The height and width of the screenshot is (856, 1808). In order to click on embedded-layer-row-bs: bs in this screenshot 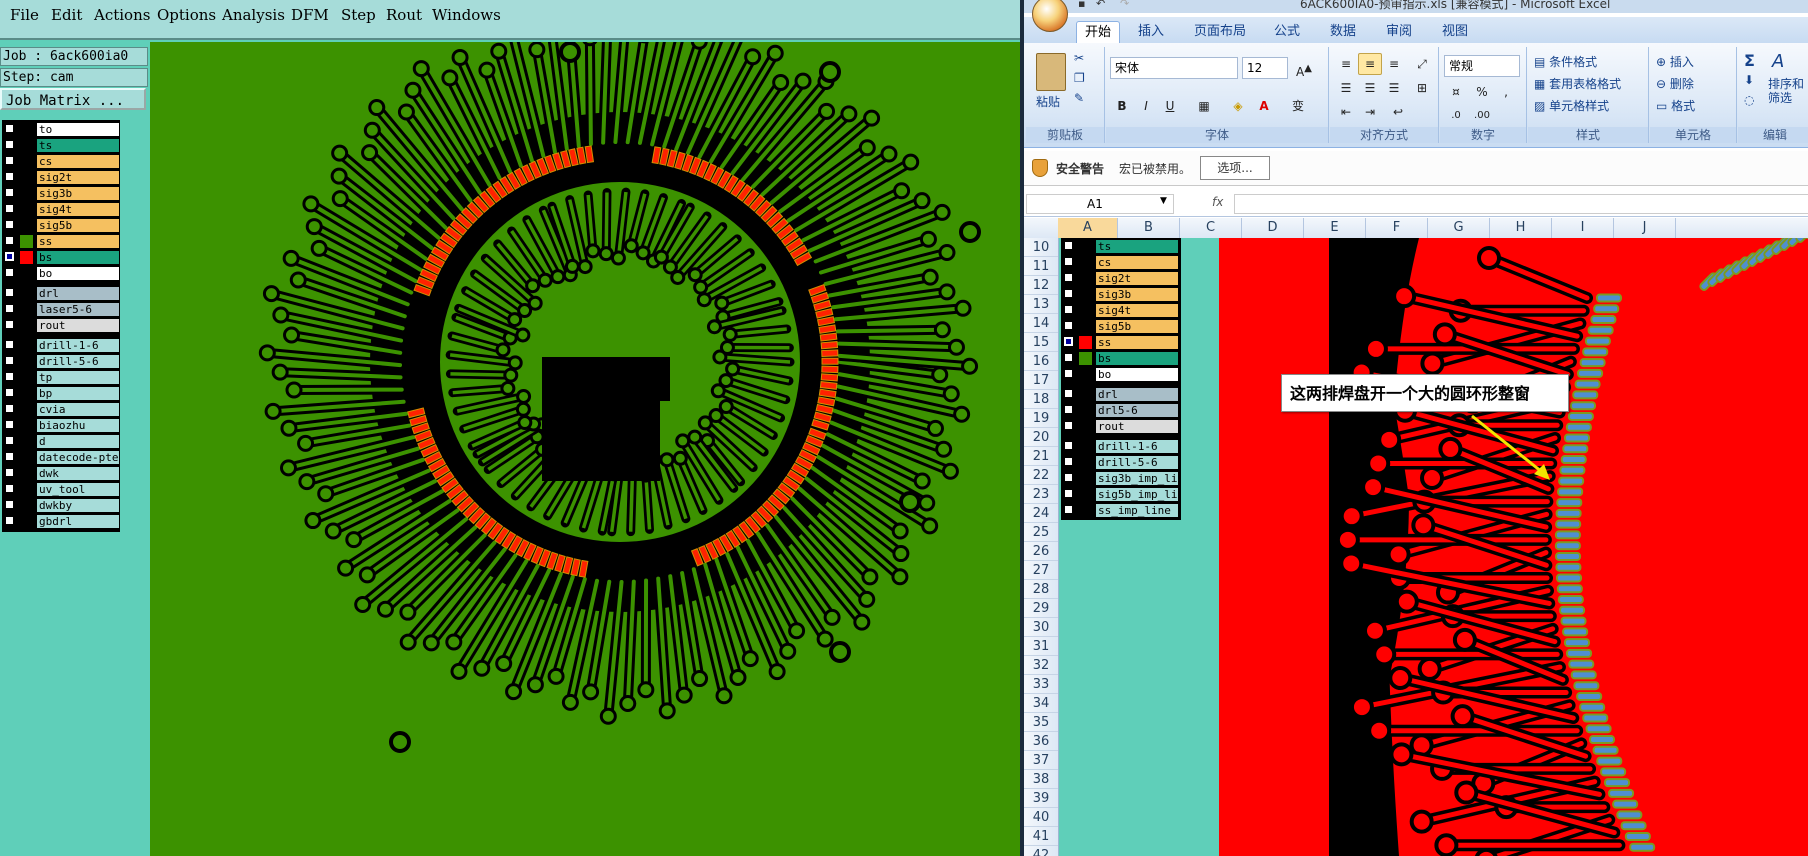, I will do `click(1121, 358)`.